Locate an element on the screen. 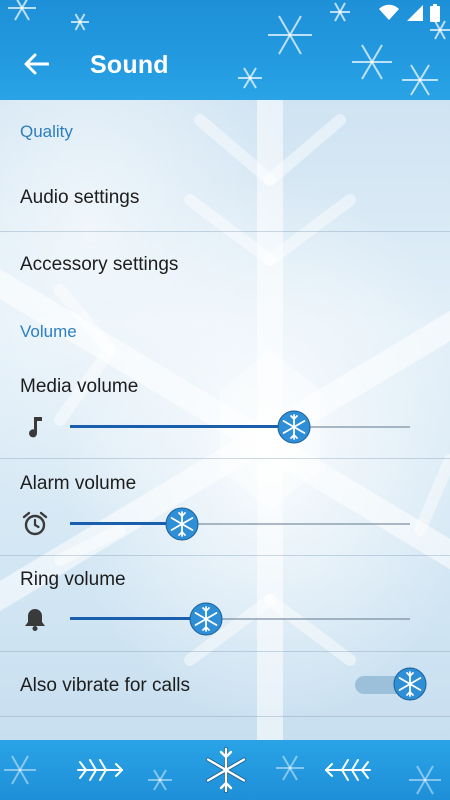 The width and height of the screenshot is (450, 800). snowflake-home-icon is located at coordinates (226, 773).